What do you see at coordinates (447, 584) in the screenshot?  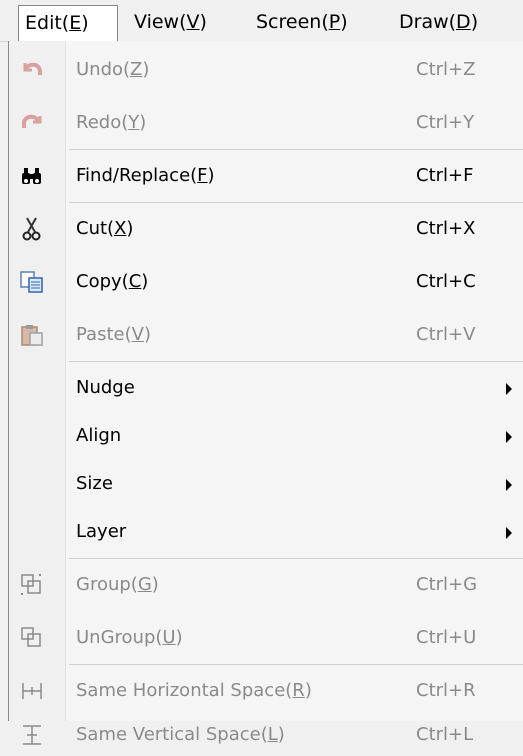 I see `shortcut-text: Ctrl+G` at bounding box center [447, 584].